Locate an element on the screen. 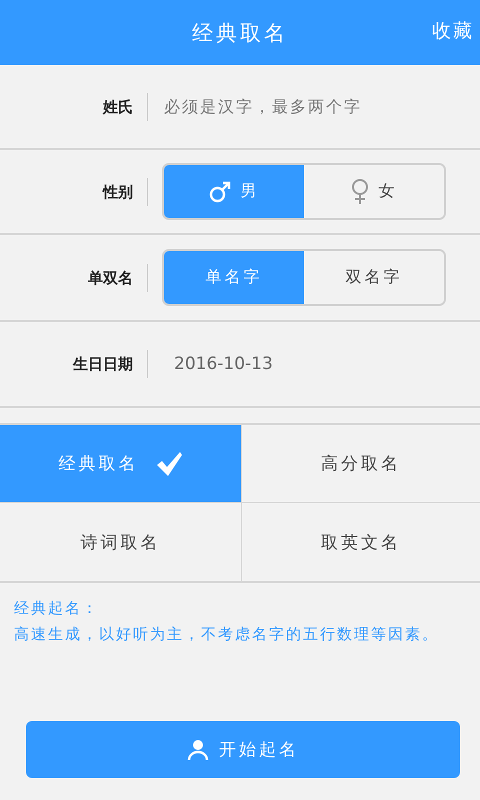  description-title: 经典起名： is located at coordinates (57, 608).